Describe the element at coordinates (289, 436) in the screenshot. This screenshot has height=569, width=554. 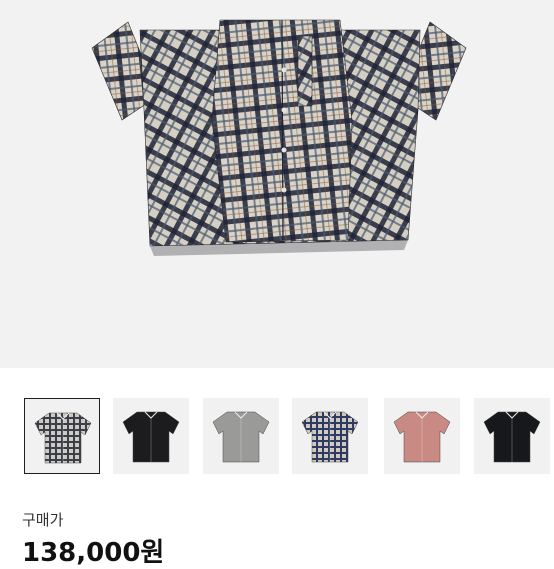
I see `thumbnail-strip` at that location.